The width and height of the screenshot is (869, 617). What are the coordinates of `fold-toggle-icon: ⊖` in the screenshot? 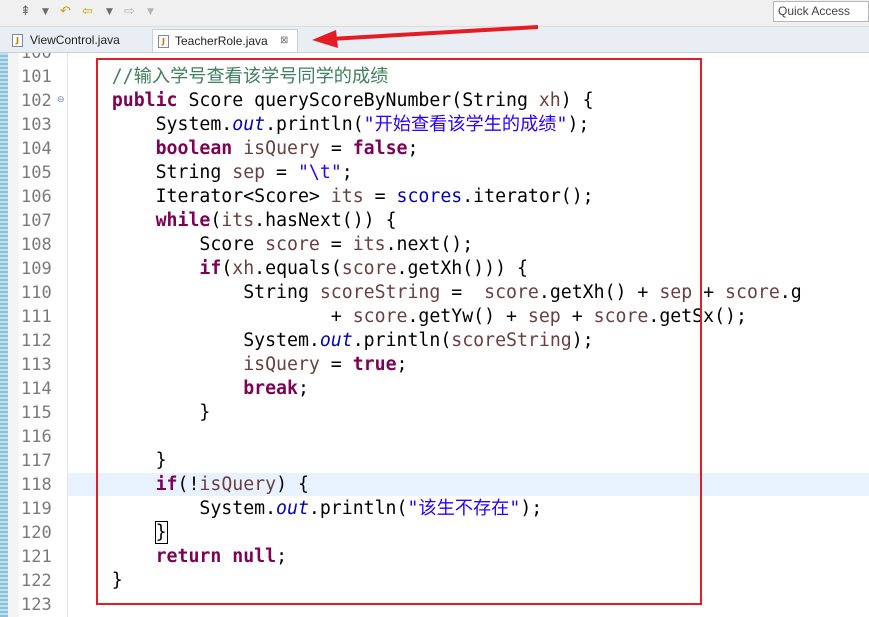 It's located at (61, 100).